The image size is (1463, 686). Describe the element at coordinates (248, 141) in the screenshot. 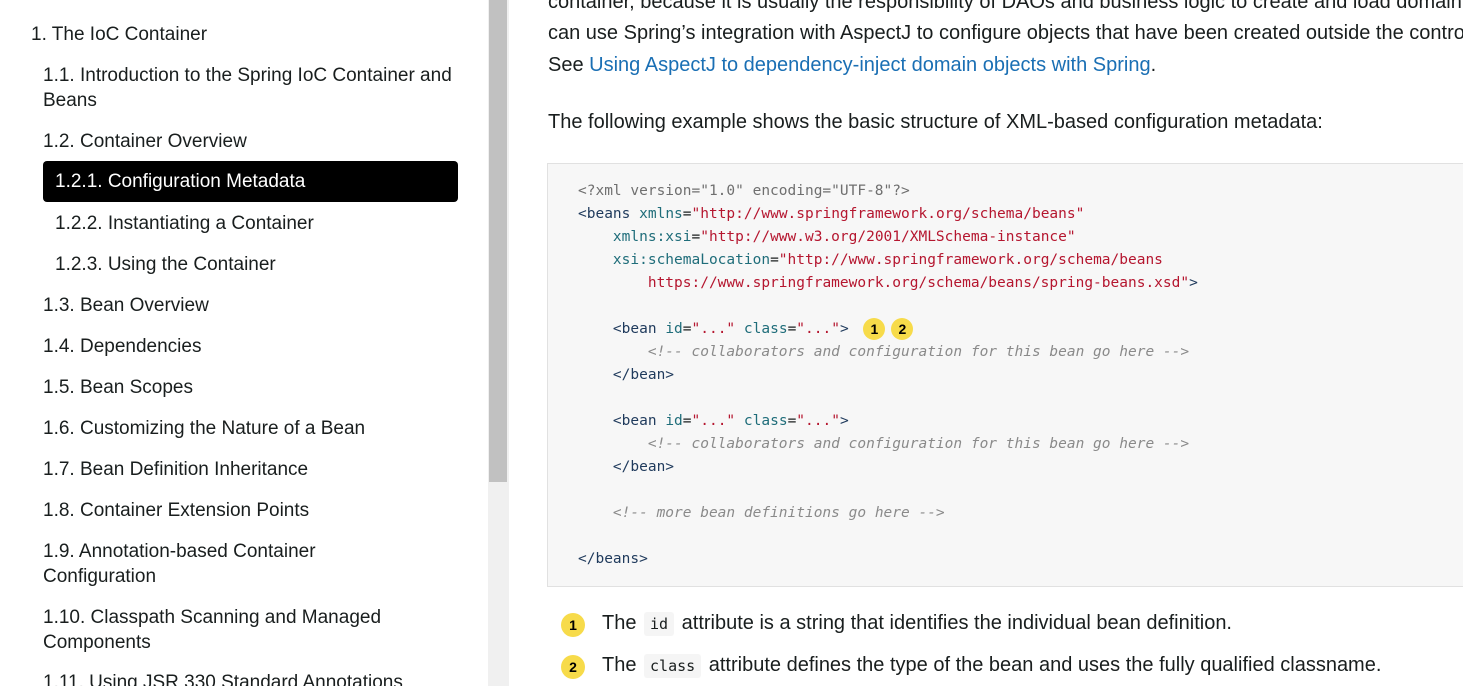

I see `toc-item-container-overview: 1.2. Container Overview` at that location.